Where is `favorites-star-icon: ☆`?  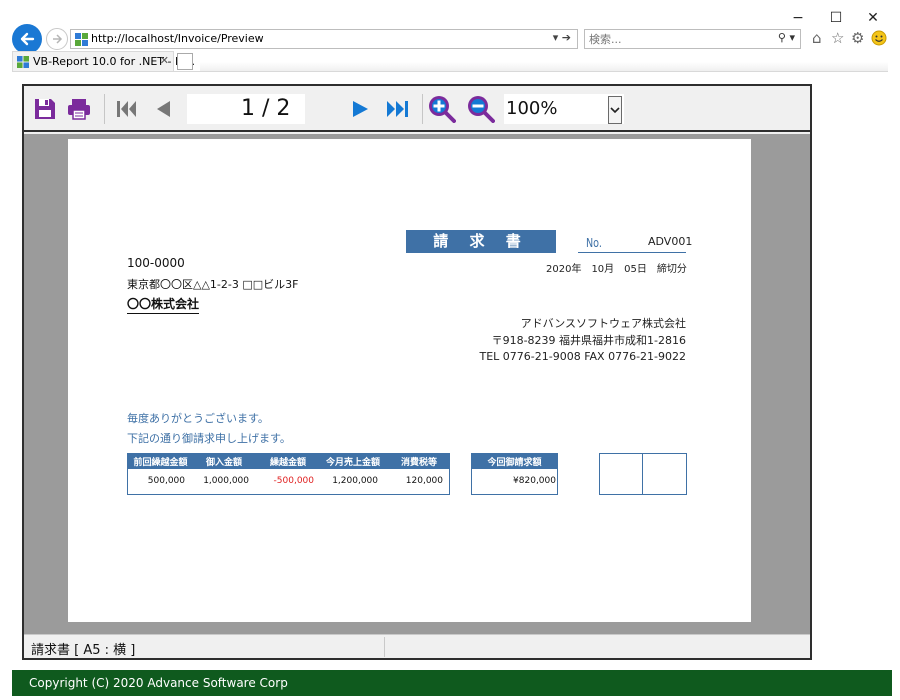 favorites-star-icon: ☆ is located at coordinates (837, 38).